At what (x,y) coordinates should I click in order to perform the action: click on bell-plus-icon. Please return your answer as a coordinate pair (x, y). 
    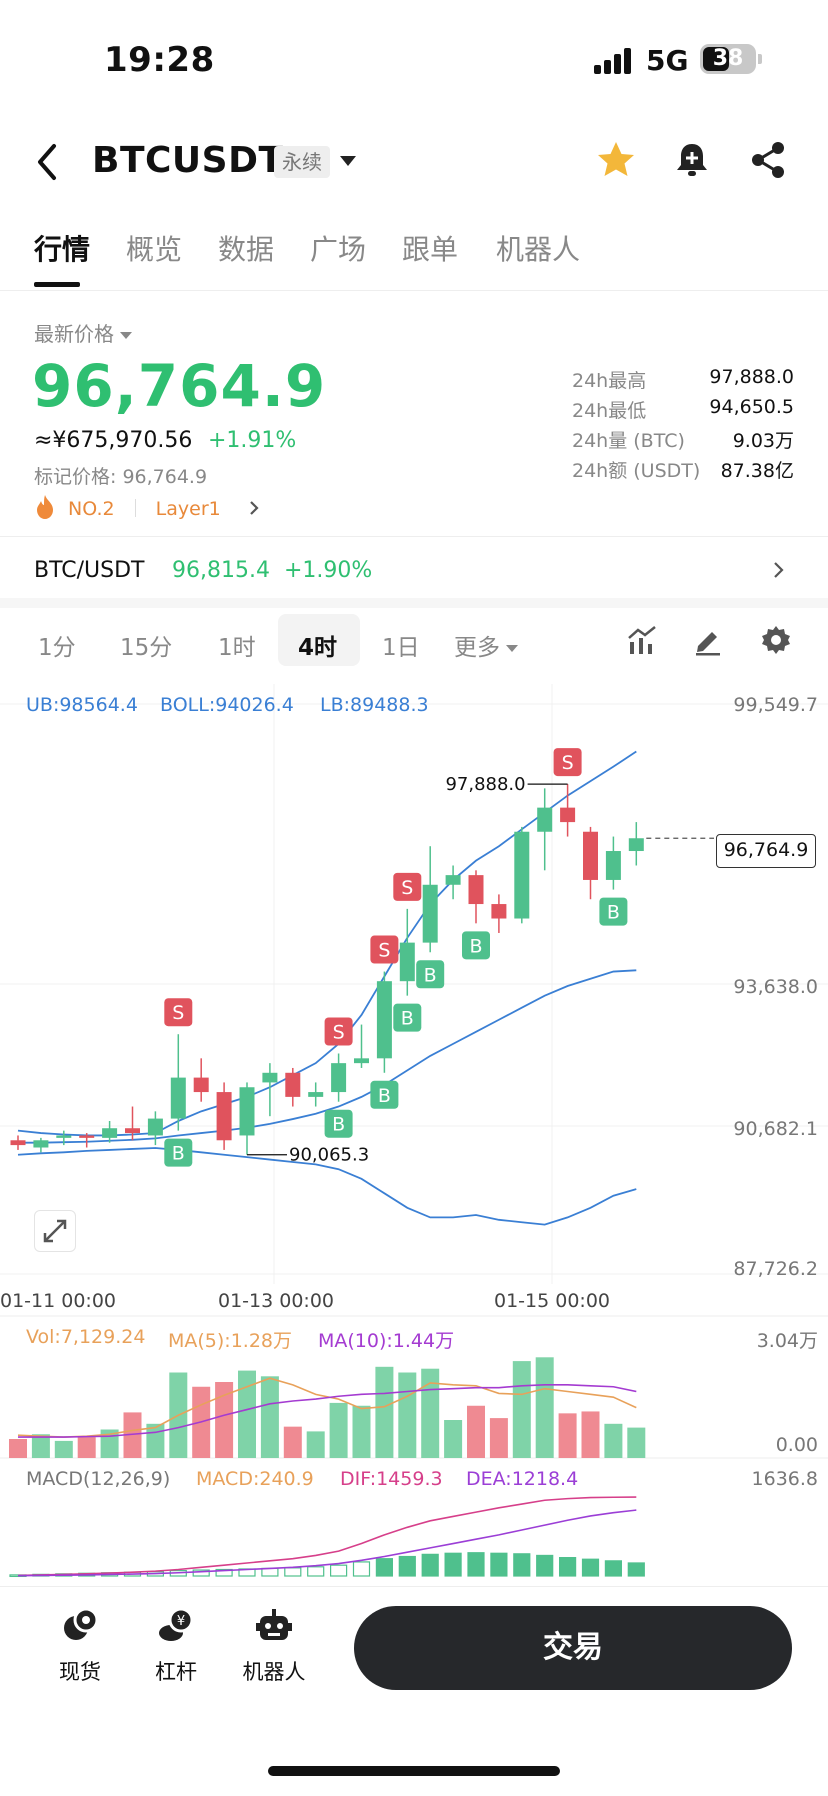
    Looking at the image, I should click on (692, 160).